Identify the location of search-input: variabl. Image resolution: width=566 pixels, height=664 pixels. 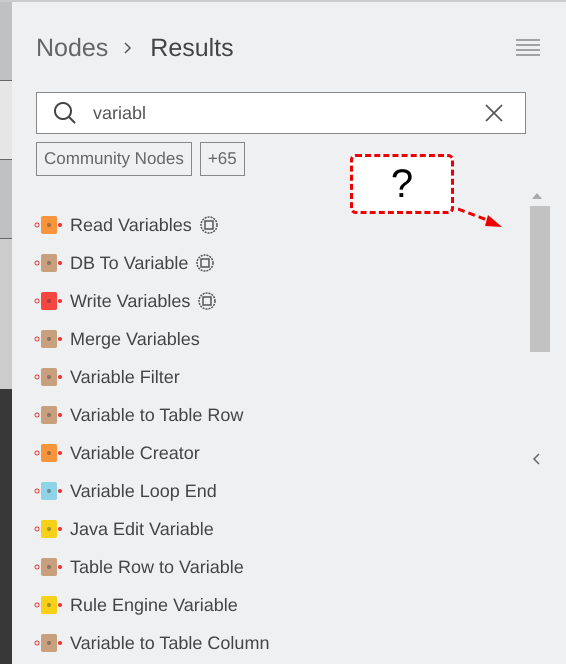
(281, 113).